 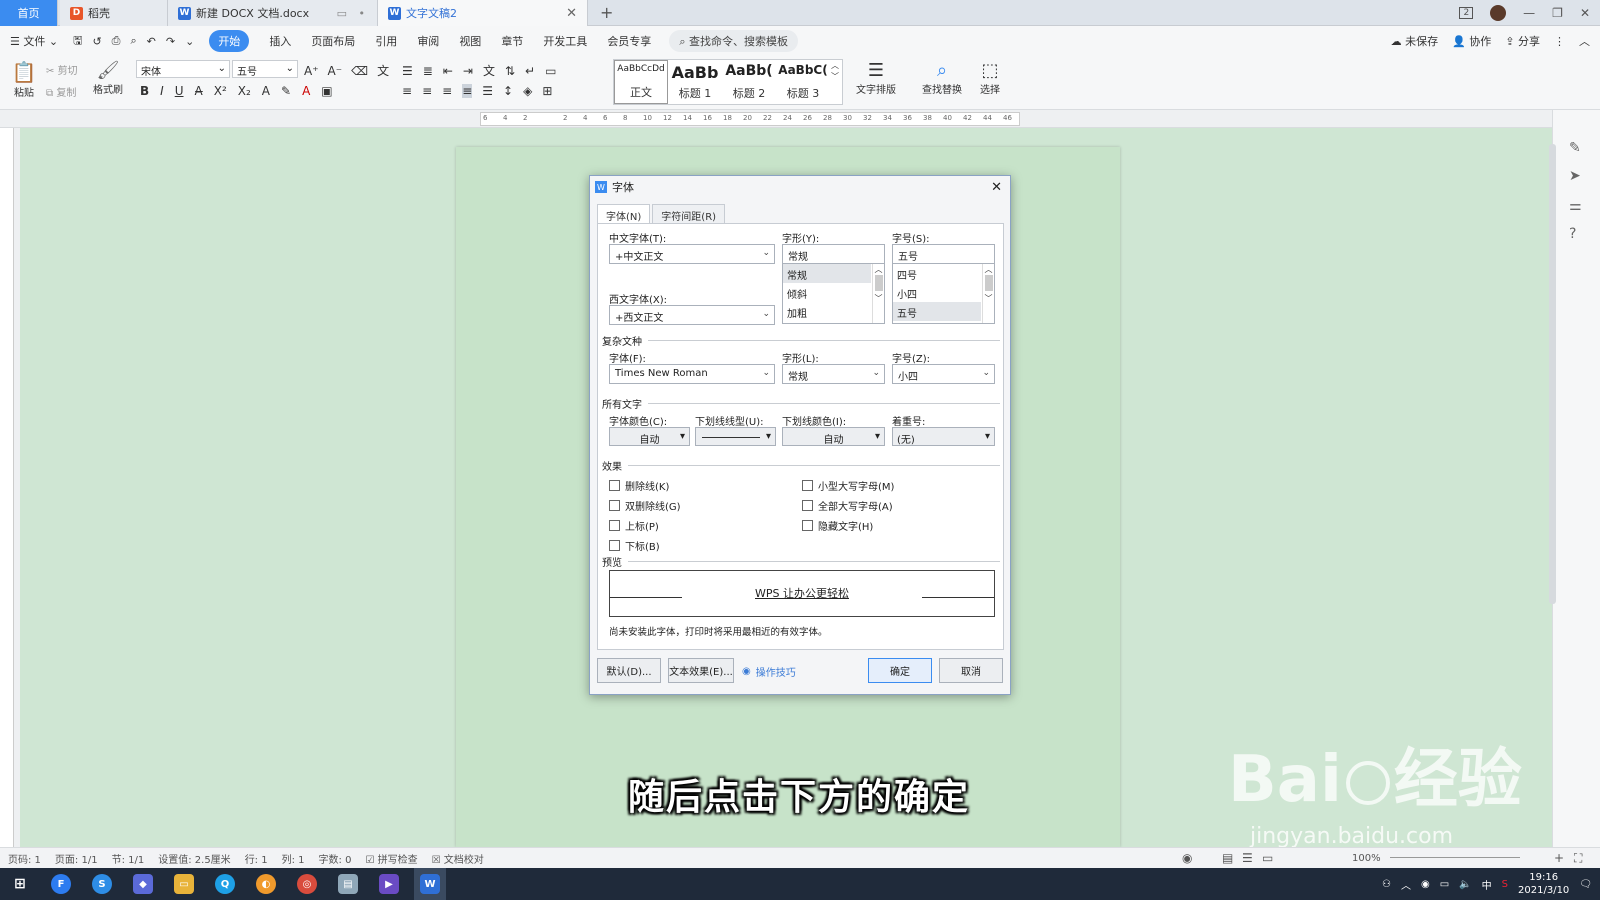 What do you see at coordinates (641, 82) in the screenshot?
I see `style-normal: AaBbCcDd 正文` at bounding box center [641, 82].